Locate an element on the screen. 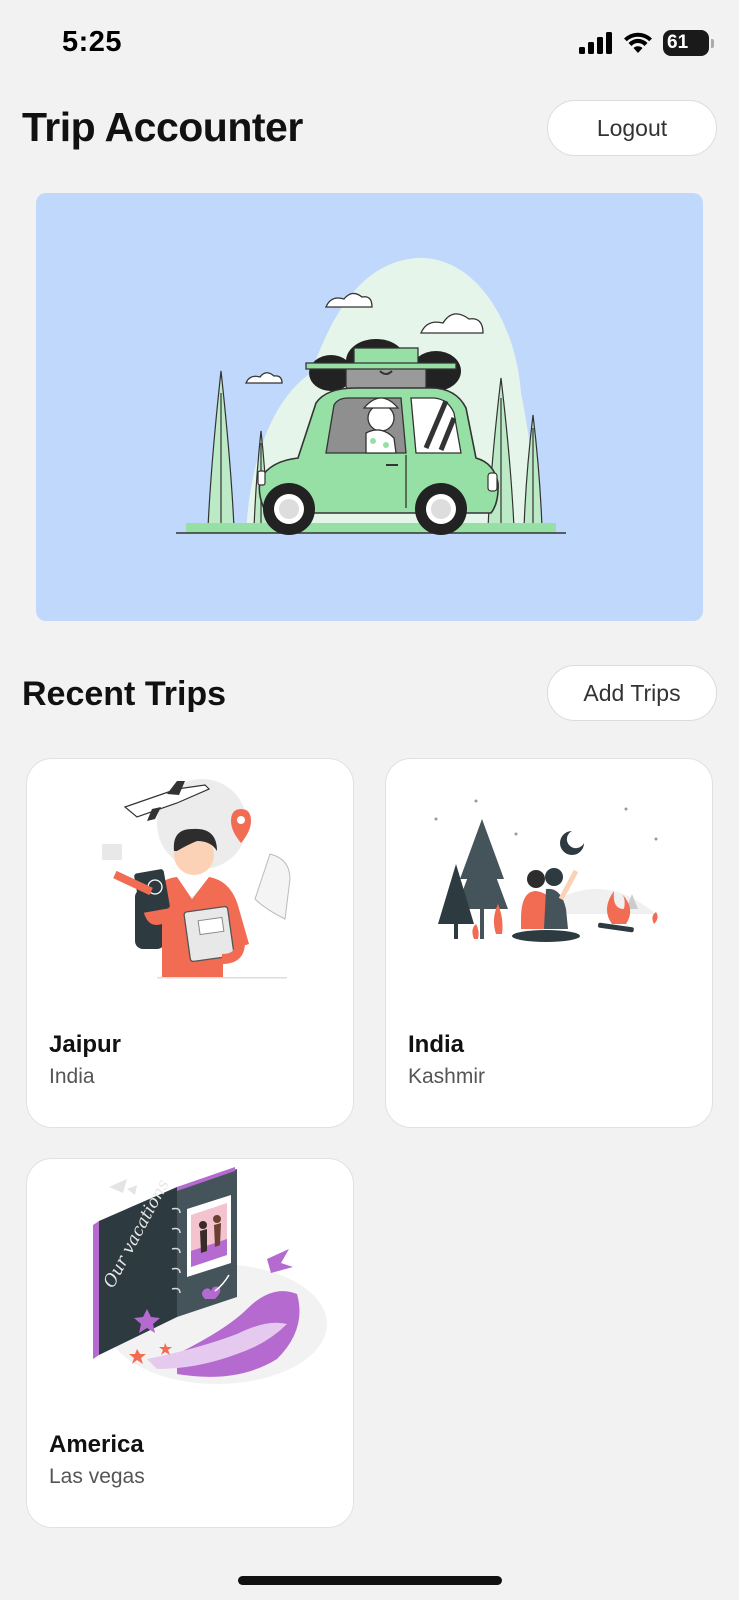 The width and height of the screenshot is (739, 1600). trip-card-jaipur: Jaipur India is located at coordinates (190, 943).